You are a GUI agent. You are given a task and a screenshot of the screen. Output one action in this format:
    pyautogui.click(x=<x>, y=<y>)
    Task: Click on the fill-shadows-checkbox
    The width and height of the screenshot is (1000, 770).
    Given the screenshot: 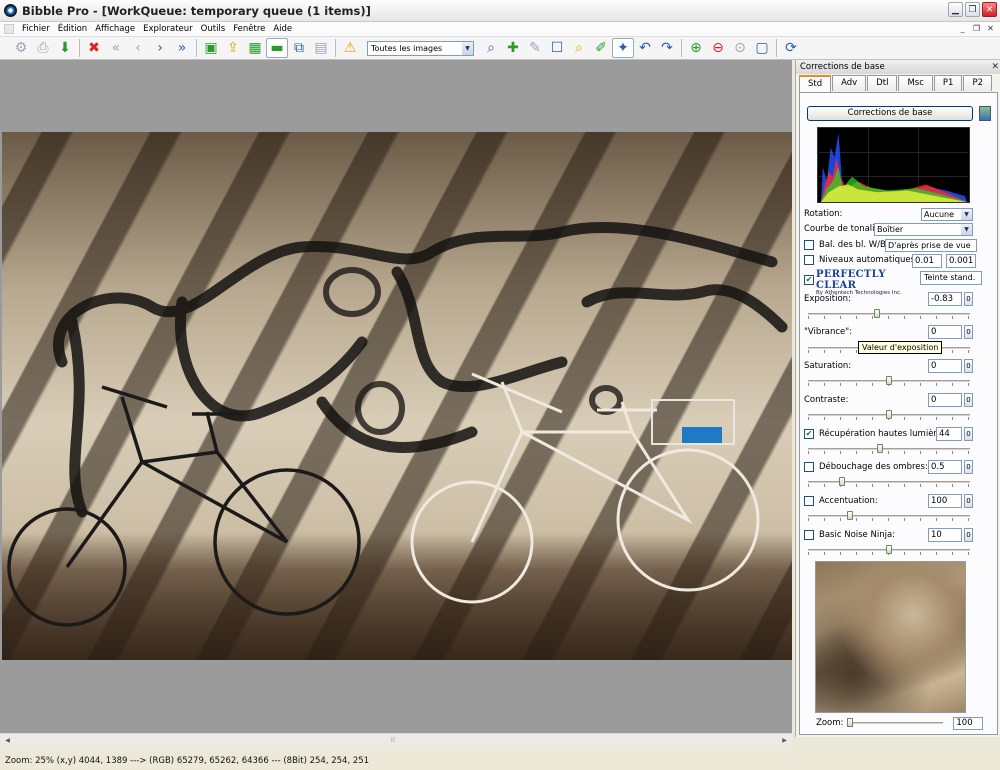 What is the action you would take?
    pyautogui.click(x=809, y=467)
    